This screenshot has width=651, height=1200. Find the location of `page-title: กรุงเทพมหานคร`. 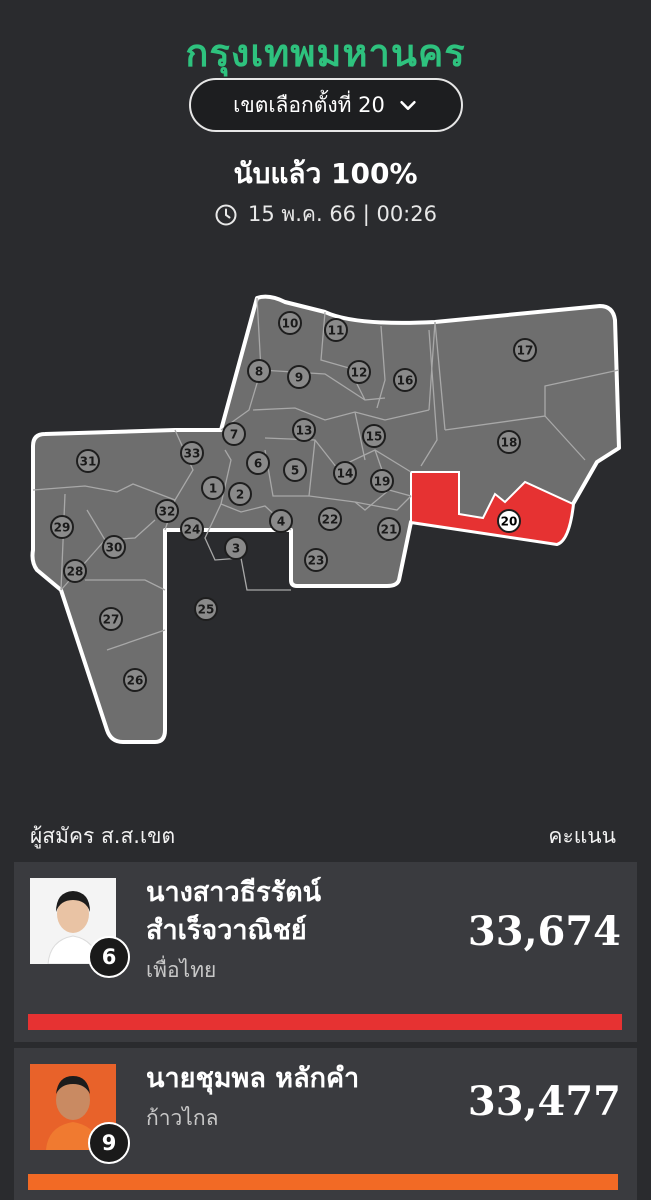

page-title: กรุงเทพมหานคร is located at coordinates (325, 53).